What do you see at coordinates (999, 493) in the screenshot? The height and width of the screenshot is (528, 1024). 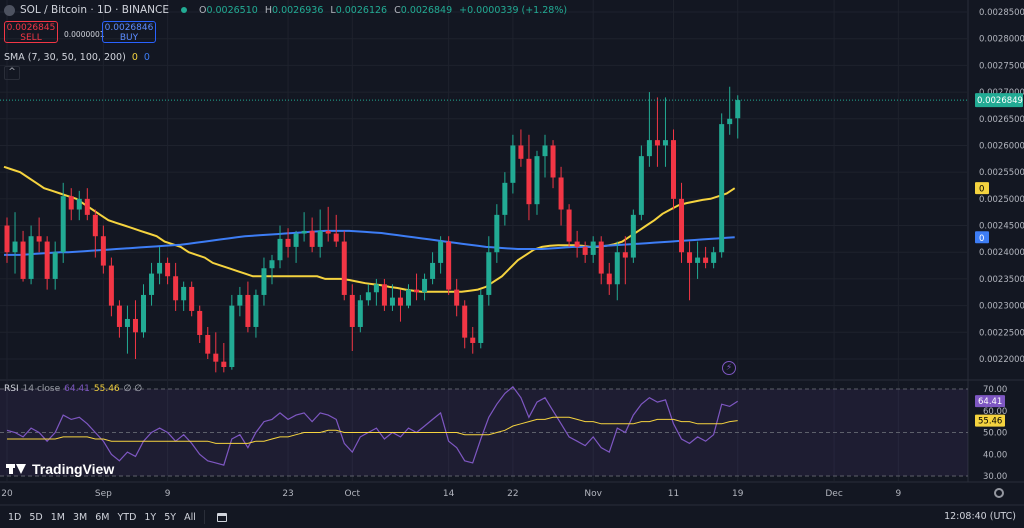 I see `gear-icon` at bounding box center [999, 493].